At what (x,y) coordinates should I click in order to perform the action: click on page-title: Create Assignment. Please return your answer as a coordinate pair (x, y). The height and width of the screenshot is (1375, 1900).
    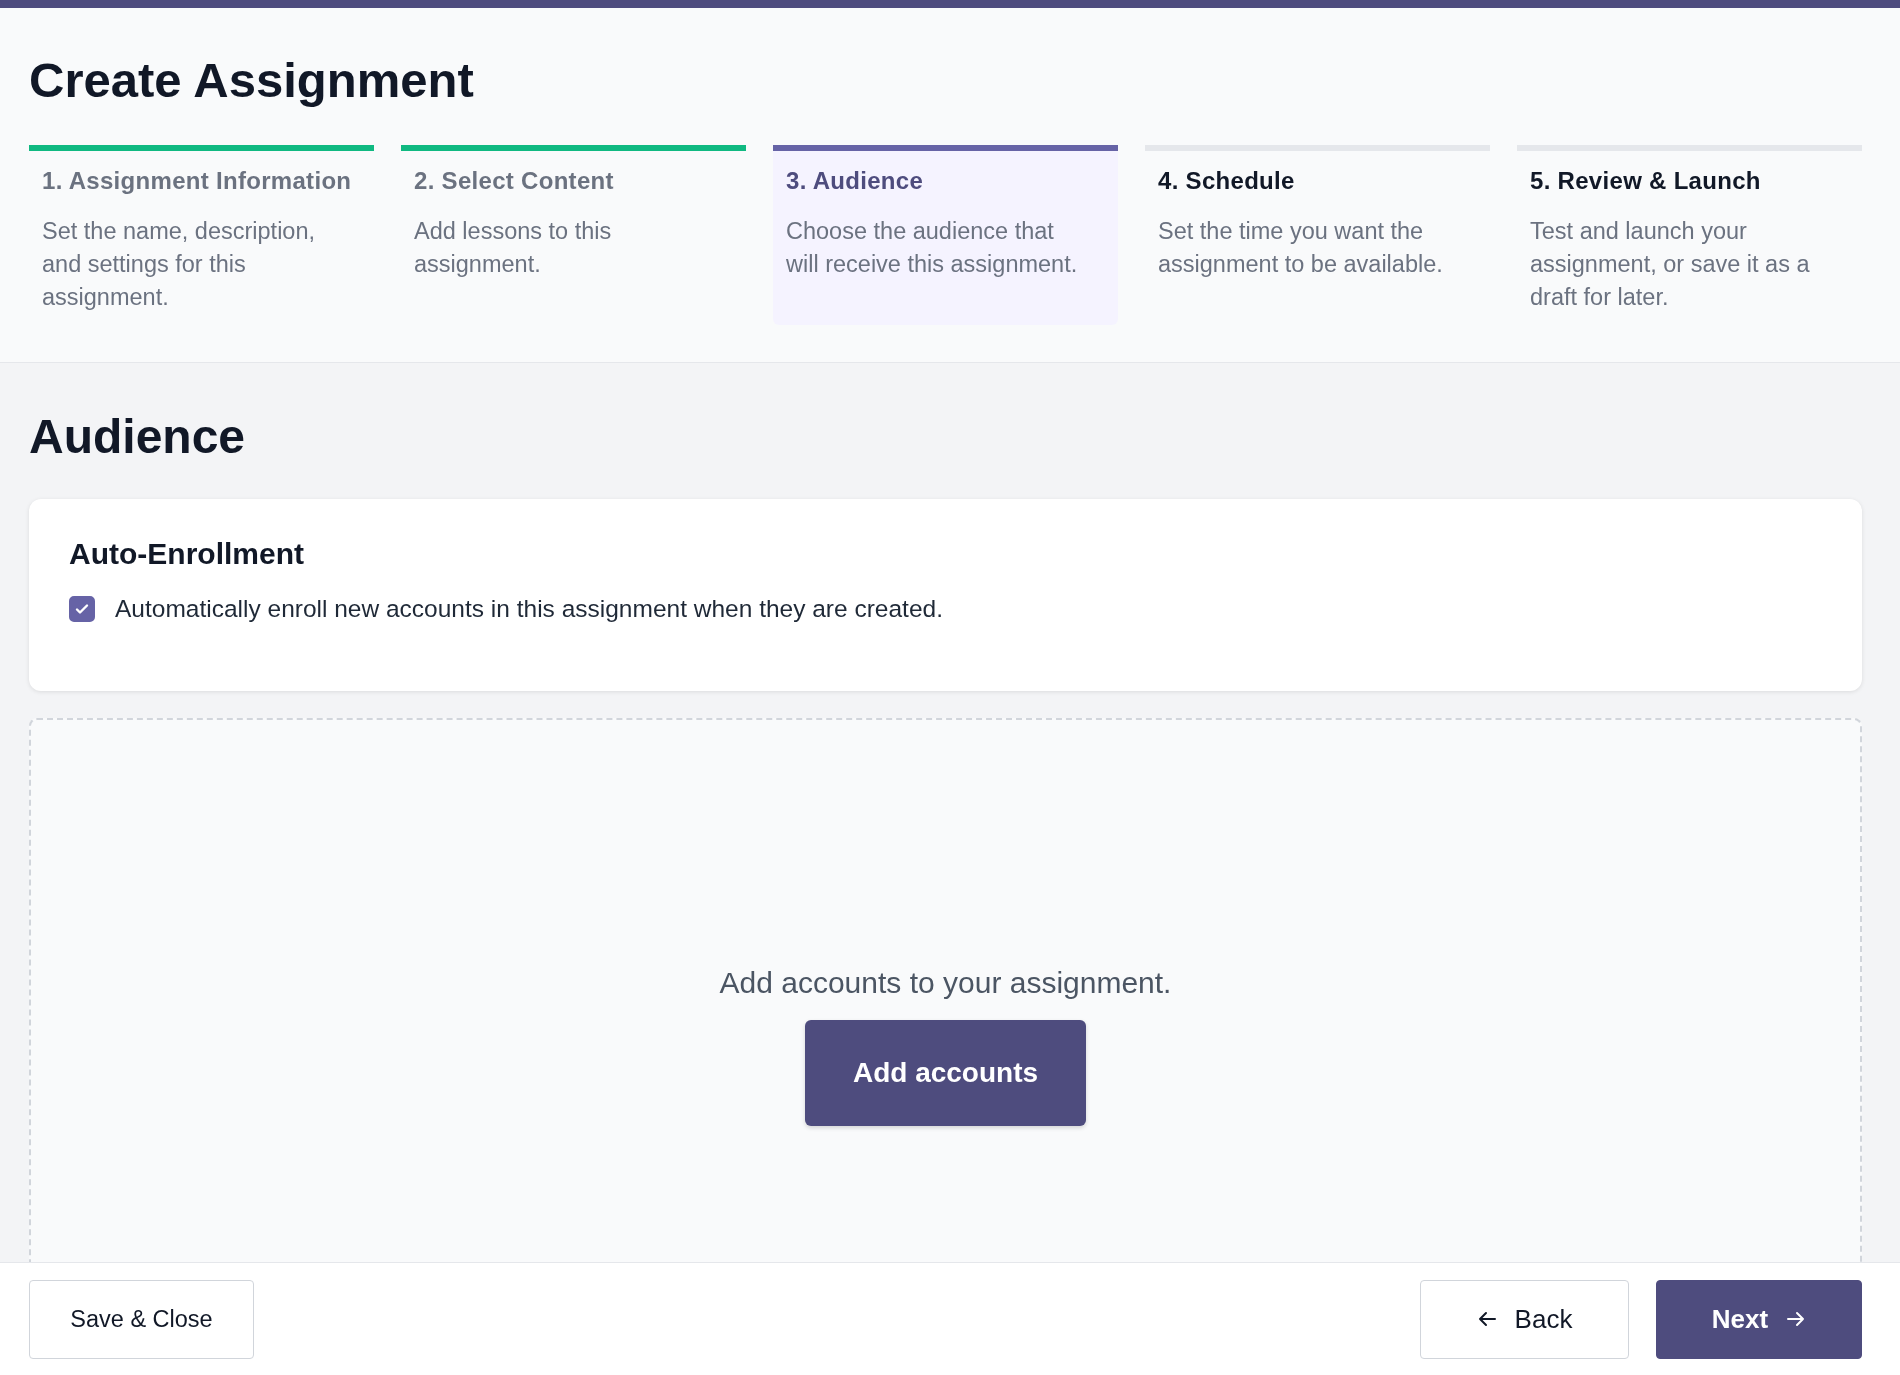
    Looking at the image, I should click on (252, 80).